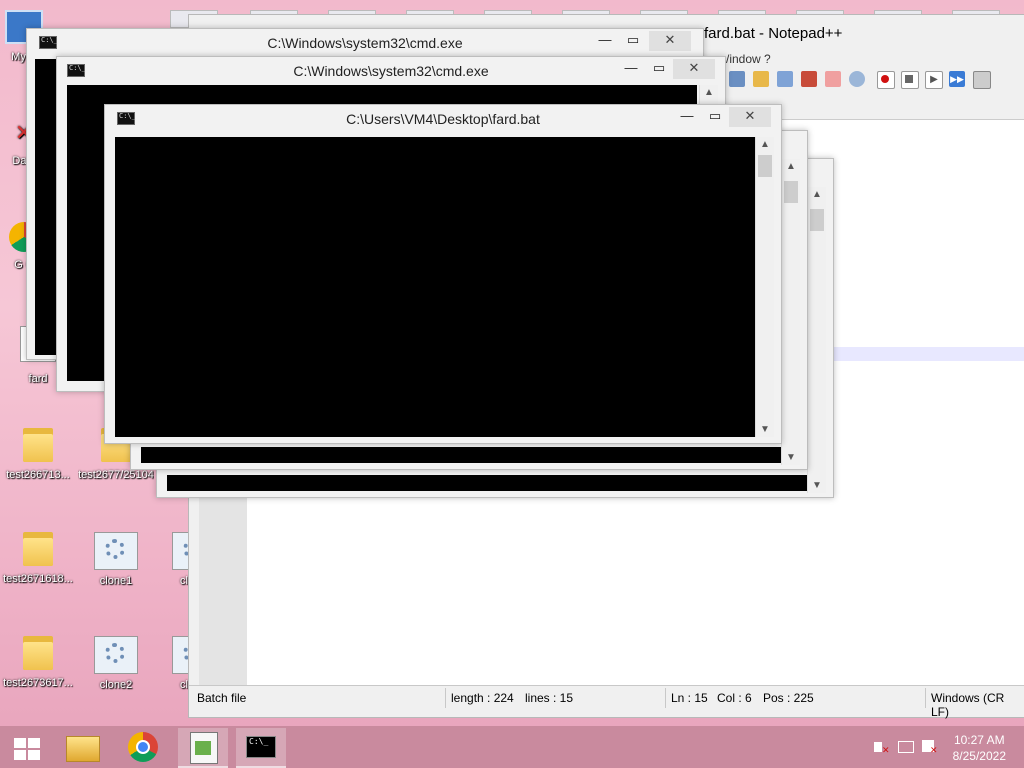  I want to click on notepadpp-icon, so click(204, 748).